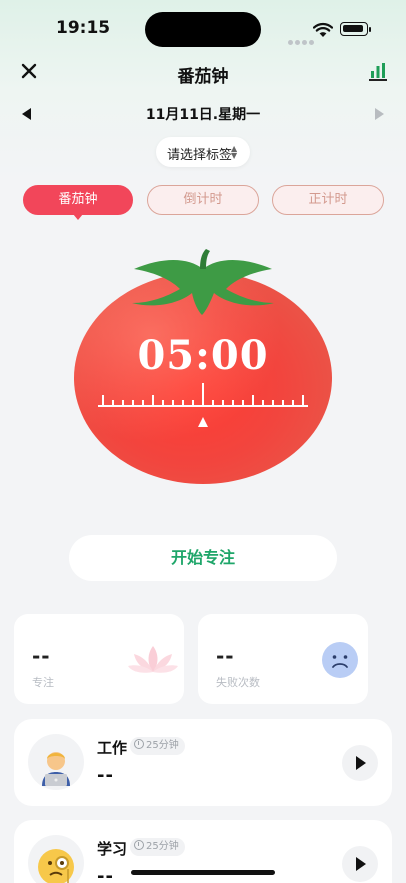 This screenshot has width=406, height=883. Describe the element at coordinates (43, 682) in the screenshot. I see `focus-label: 专注` at that location.